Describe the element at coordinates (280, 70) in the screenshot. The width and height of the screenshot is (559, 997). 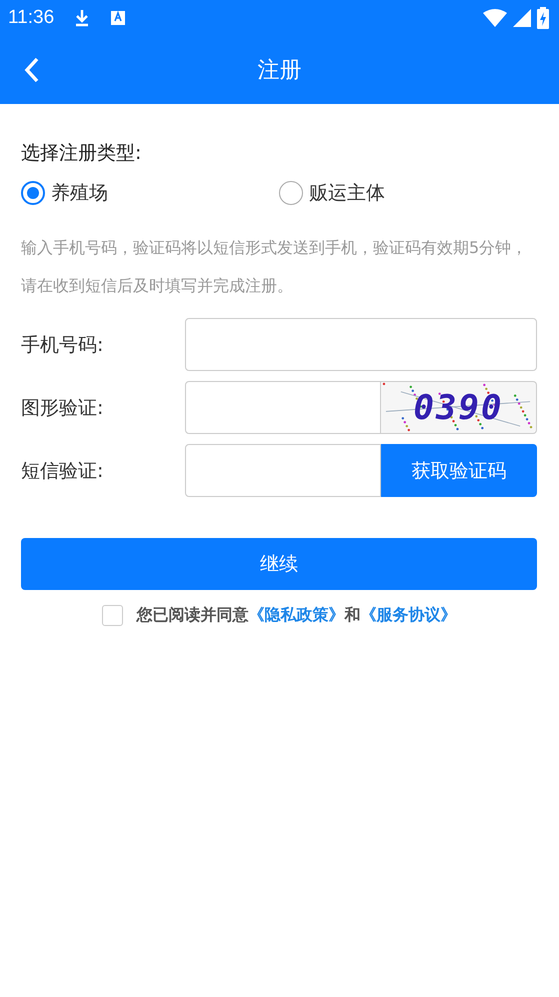
I see `page-title: 注册` at that location.